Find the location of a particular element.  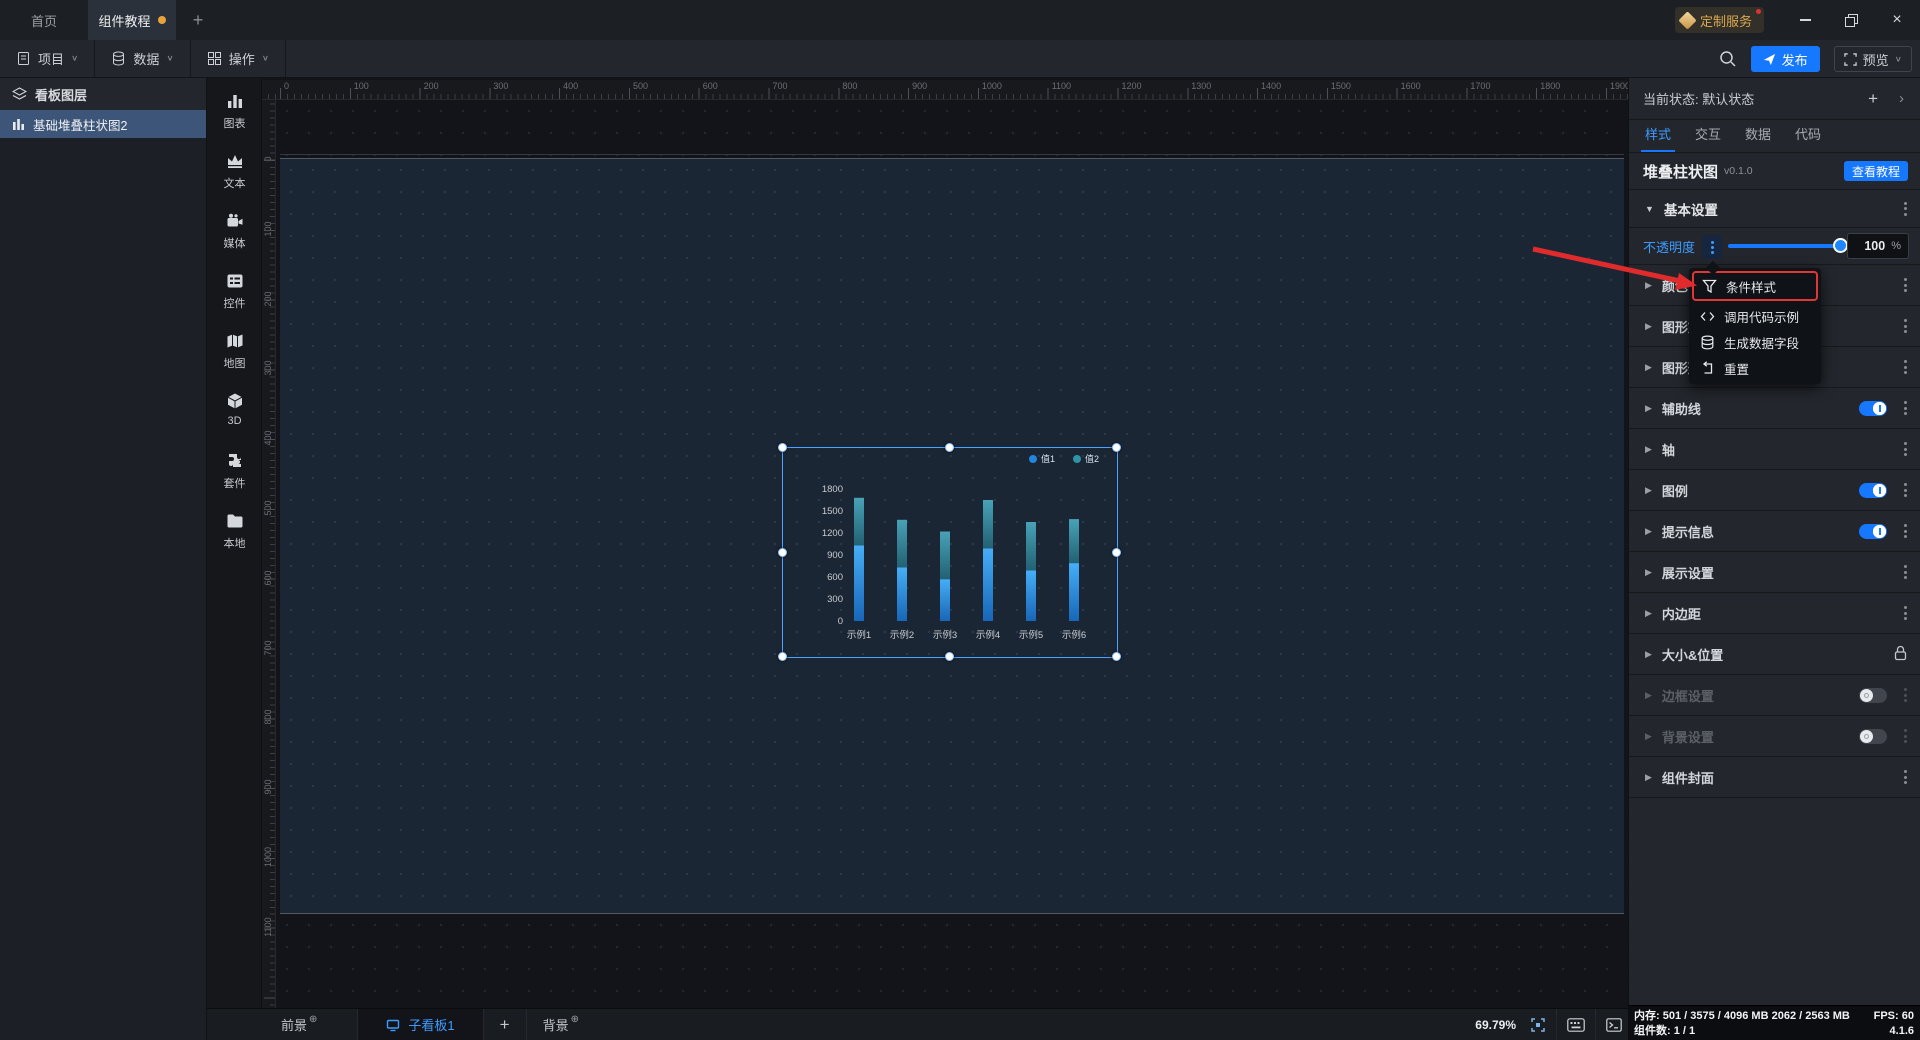

layer-item-stacked-bar: 基础堆叠柱状图2 is located at coordinates (103, 124).